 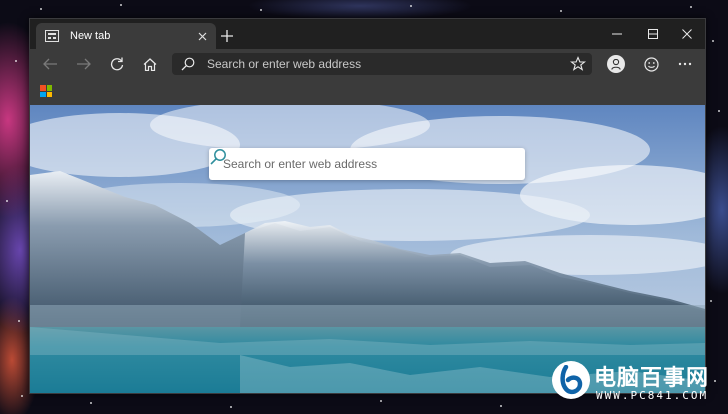 What do you see at coordinates (52, 36) in the screenshot?
I see `tab-page-icon` at bounding box center [52, 36].